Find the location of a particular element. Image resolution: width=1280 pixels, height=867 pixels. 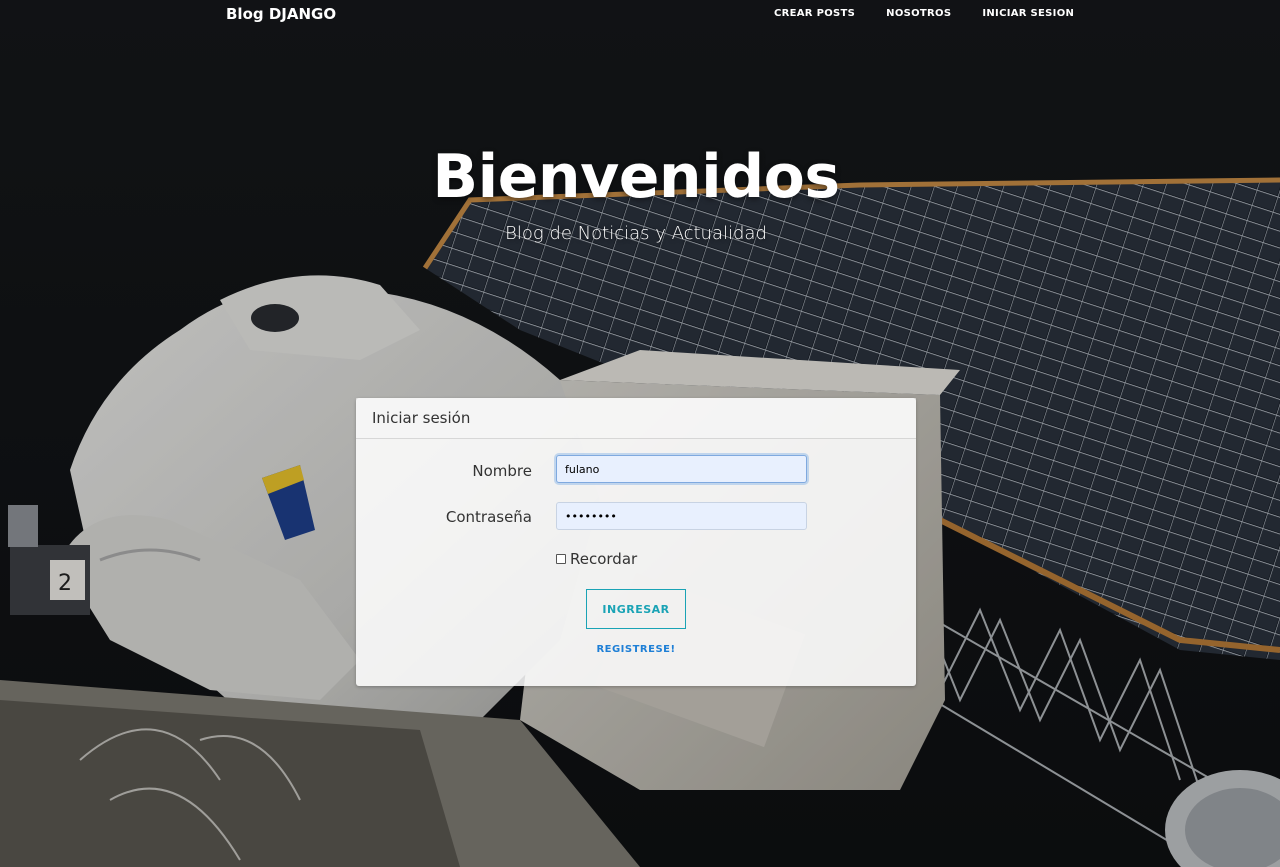

remember-checkbox-group: Recordar is located at coordinates (596, 559).